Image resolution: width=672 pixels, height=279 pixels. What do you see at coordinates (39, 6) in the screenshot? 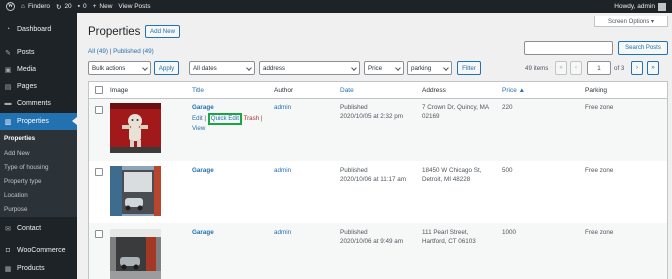
I see `site-name: Findero` at bounding box center [39, 6].